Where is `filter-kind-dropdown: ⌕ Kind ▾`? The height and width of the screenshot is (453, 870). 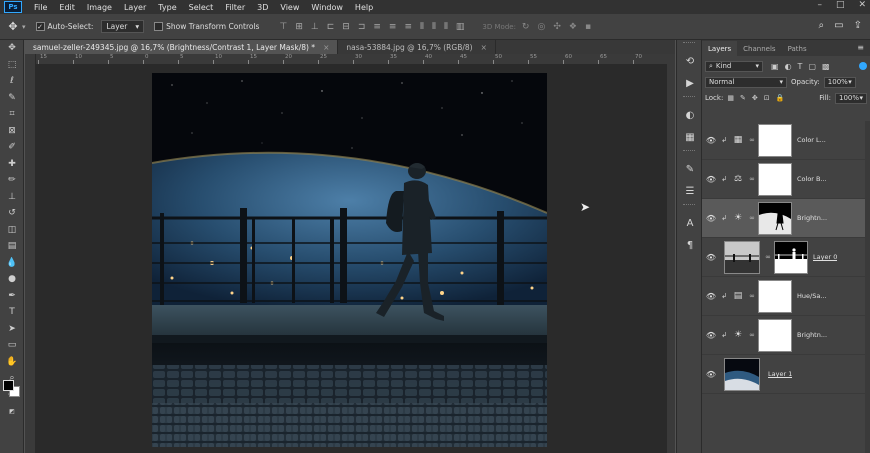
filter-kind-dropdown: ⌕ Kind ▾ is located at coordinates (734, 66).